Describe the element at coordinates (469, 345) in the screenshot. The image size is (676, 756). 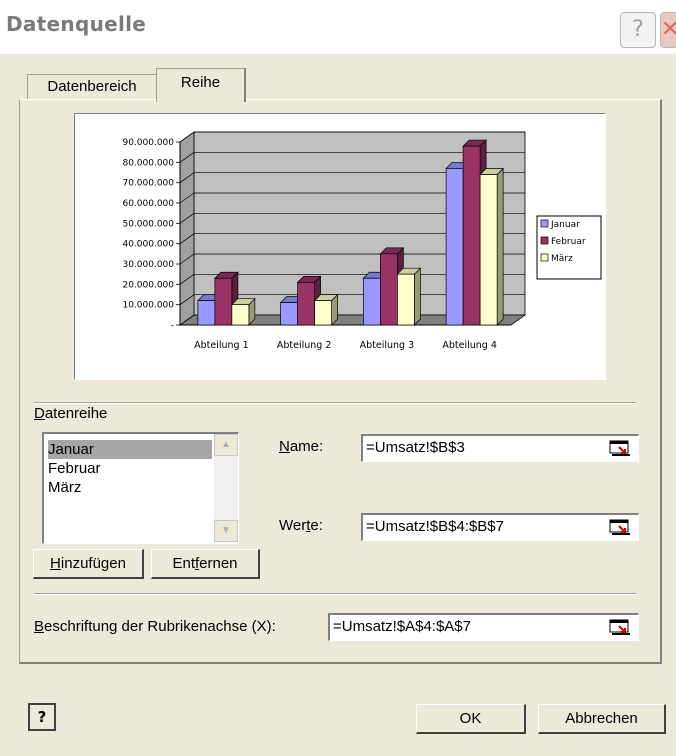
I see `x-tick-label: Abteilung 4` at that location.